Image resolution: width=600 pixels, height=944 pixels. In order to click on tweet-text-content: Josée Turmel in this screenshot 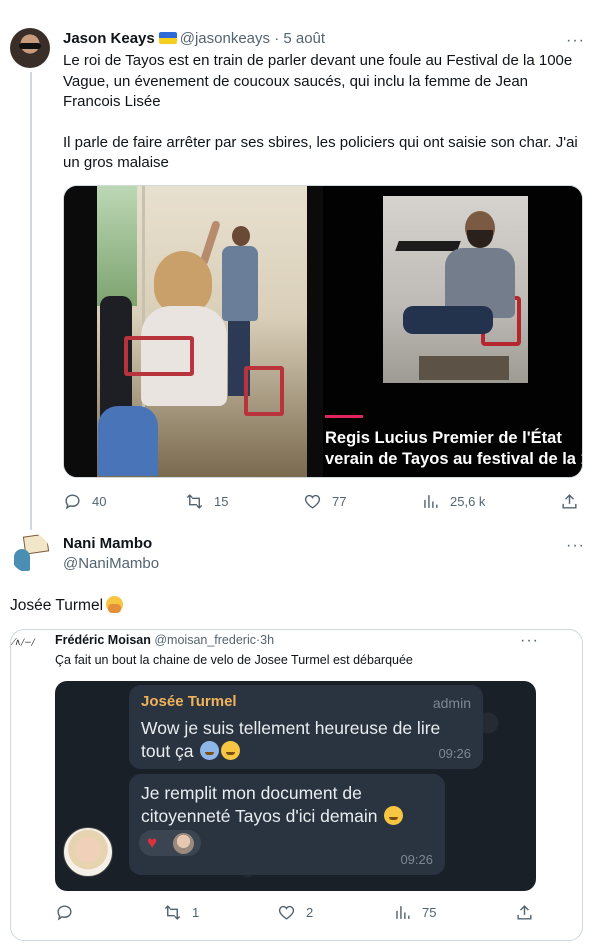, I will do `click(57, 605)`.